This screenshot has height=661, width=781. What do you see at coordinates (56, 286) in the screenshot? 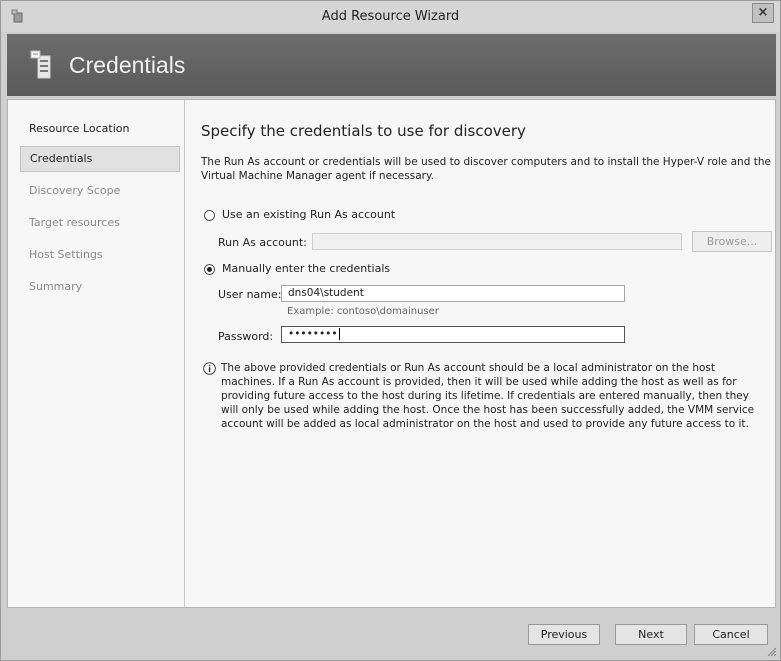
I see `nav-item-summary: Summary` at bounding box center [56, 286].